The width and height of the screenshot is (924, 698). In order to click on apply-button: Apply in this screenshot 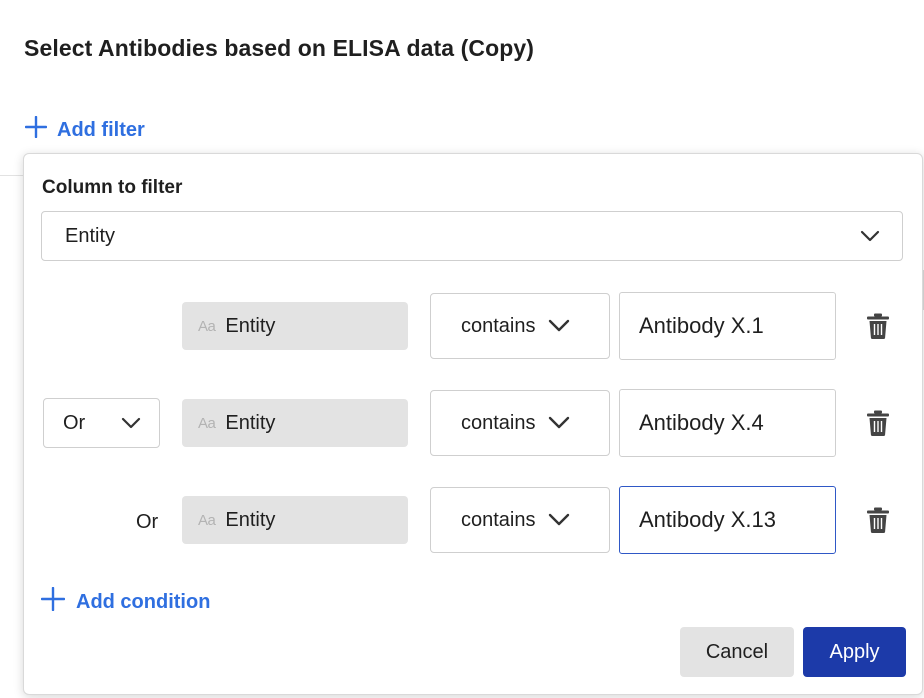, I will do `click(854, 652)`.